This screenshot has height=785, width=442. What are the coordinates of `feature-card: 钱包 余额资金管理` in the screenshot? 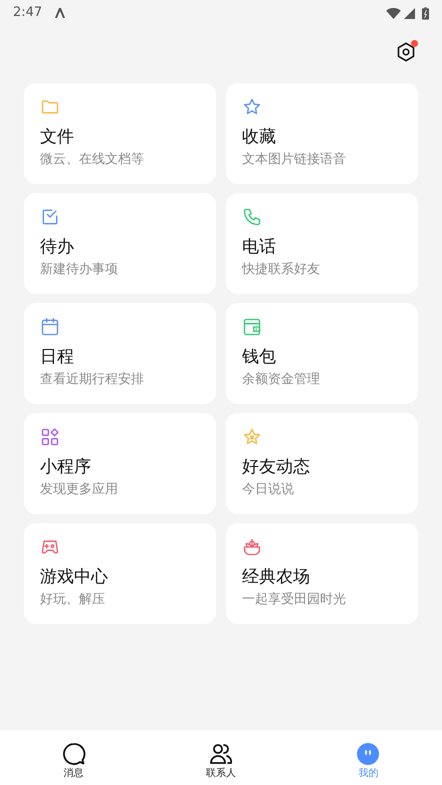 It's located at (322, 353).